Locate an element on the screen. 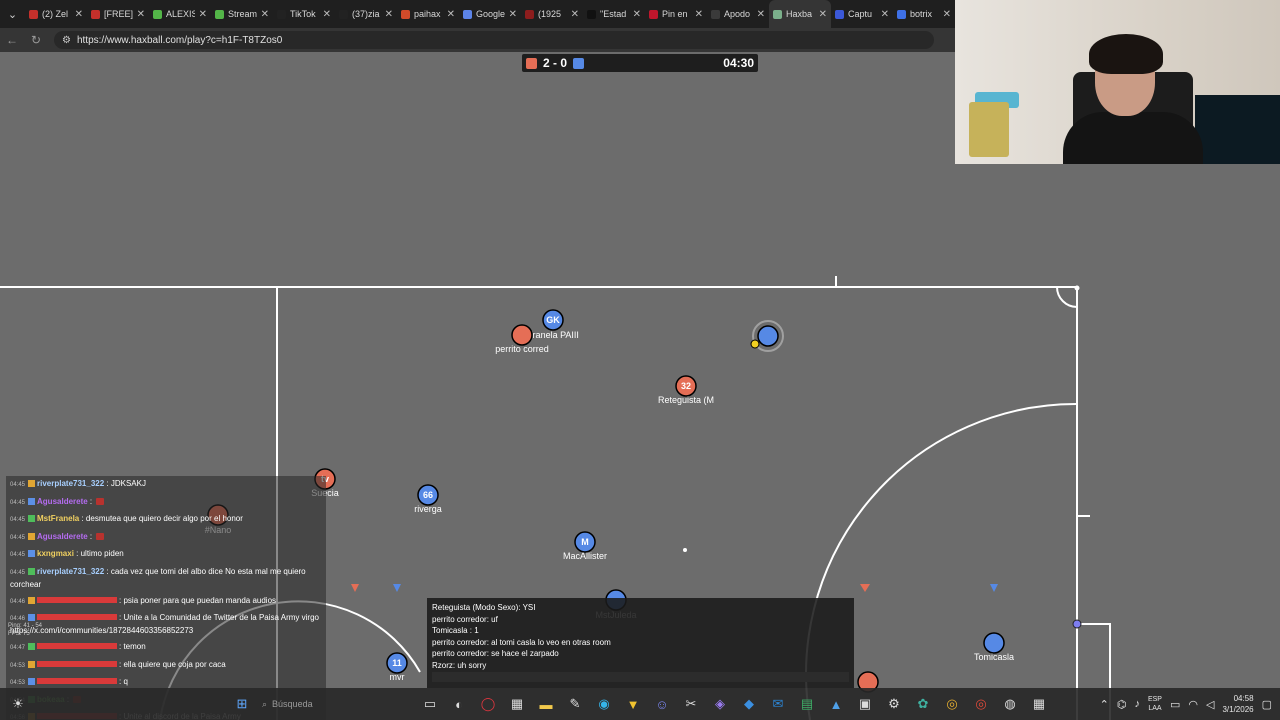 The image size is (1280, 720). mail-icon: ✉ is located at coordinates (778, 704).